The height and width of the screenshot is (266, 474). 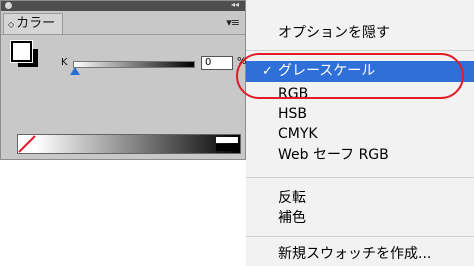 I want to click on menu-item-complement: 補色, so click(x=360, y=218).